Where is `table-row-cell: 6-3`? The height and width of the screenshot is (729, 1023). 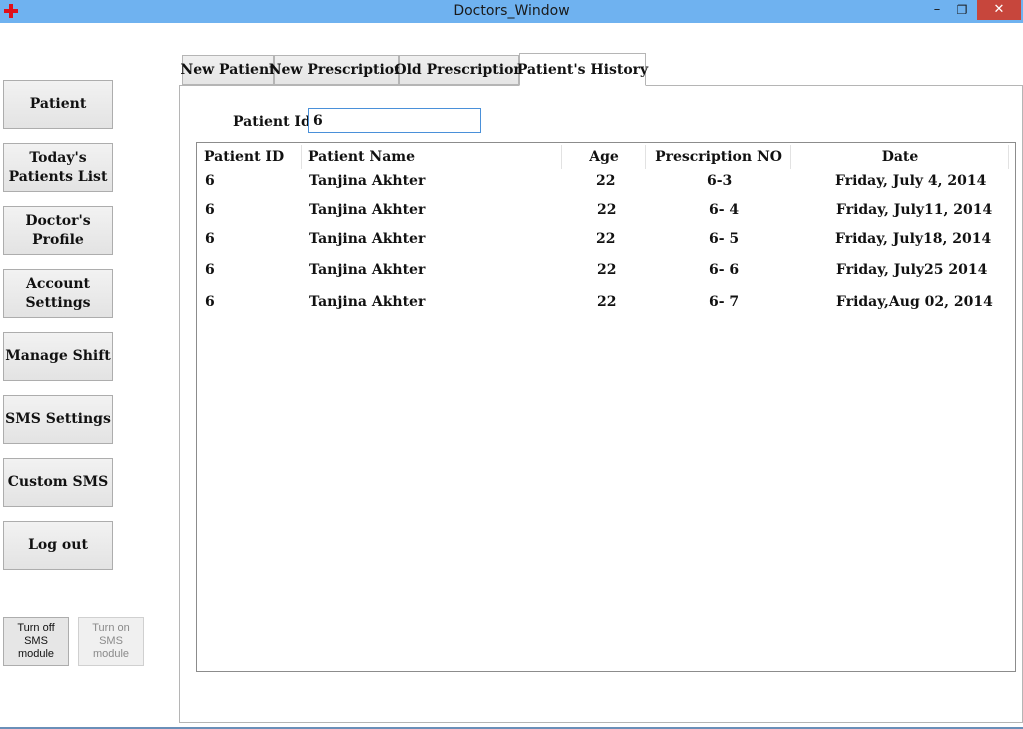
table-row-cell: 6-3 is located at coordinates (719, 181).